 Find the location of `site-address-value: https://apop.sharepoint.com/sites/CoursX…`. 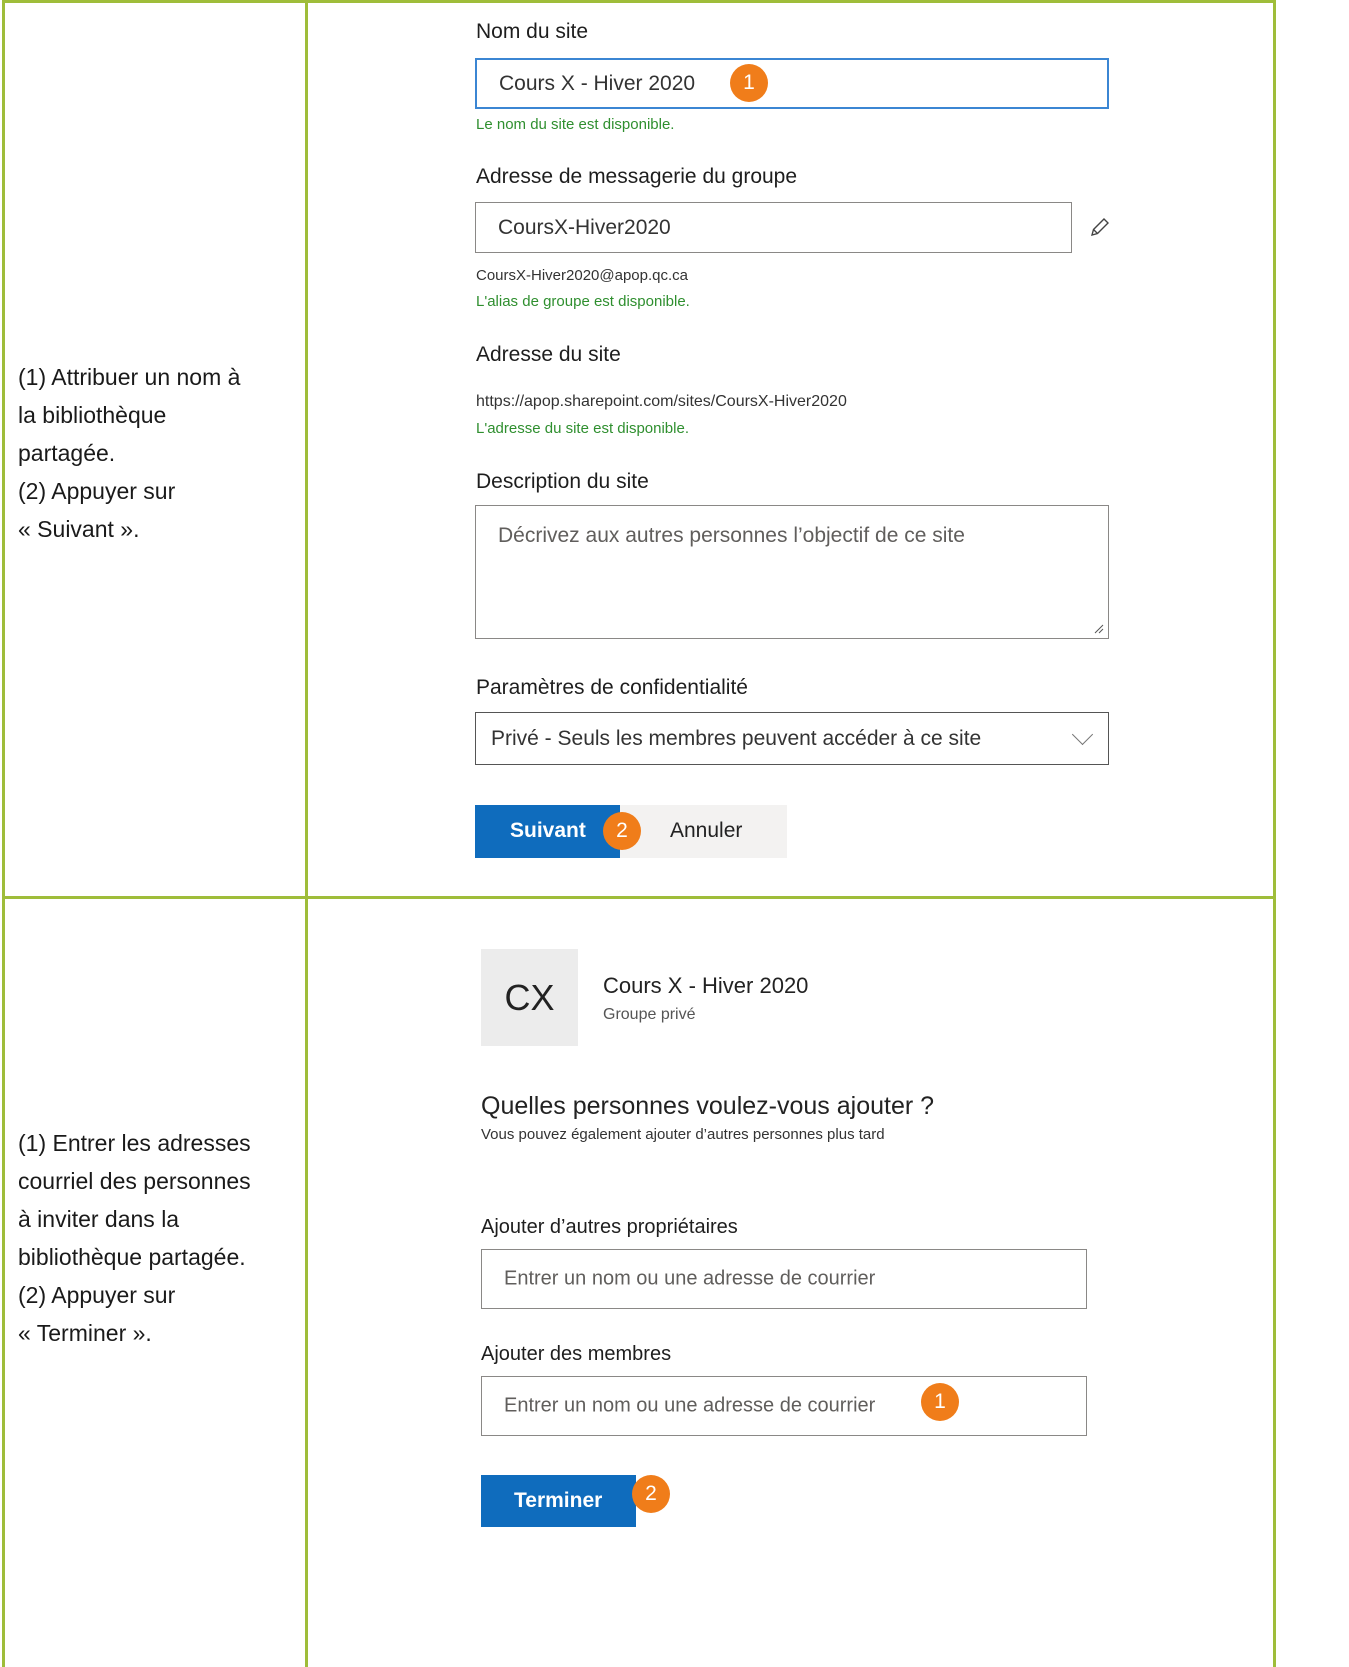

site-address-value: https://apop.sharepoint.com/sites/CoursX… is located at coordinates (661, 401).